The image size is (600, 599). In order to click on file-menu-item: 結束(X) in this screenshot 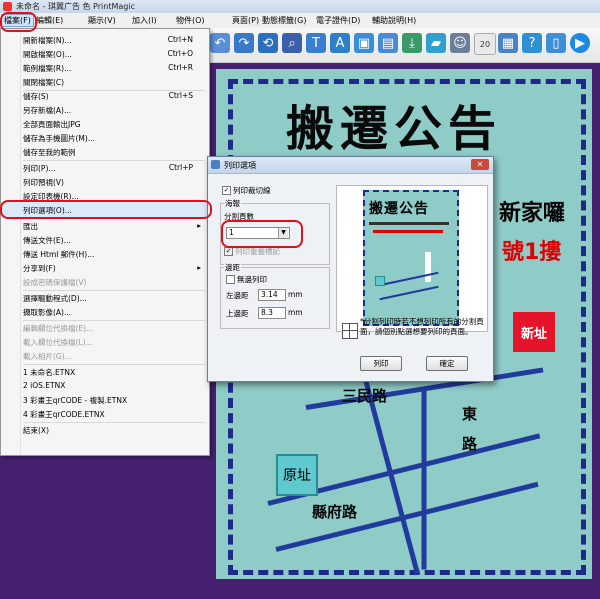, I will do `click(104, 430)`.